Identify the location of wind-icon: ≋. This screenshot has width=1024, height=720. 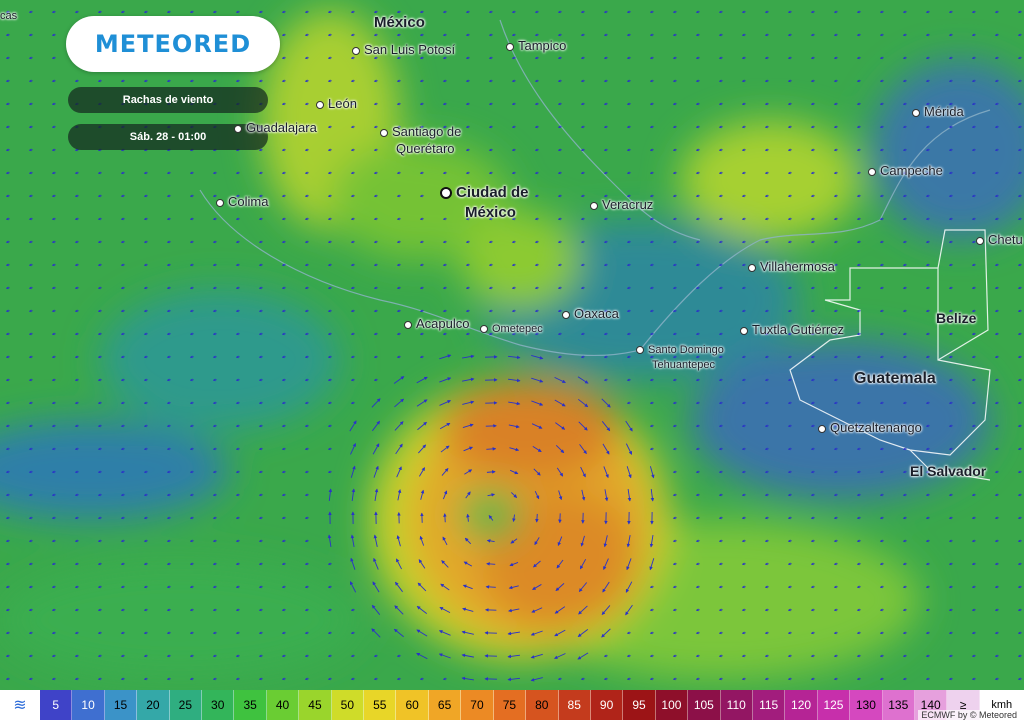
(20, 705).